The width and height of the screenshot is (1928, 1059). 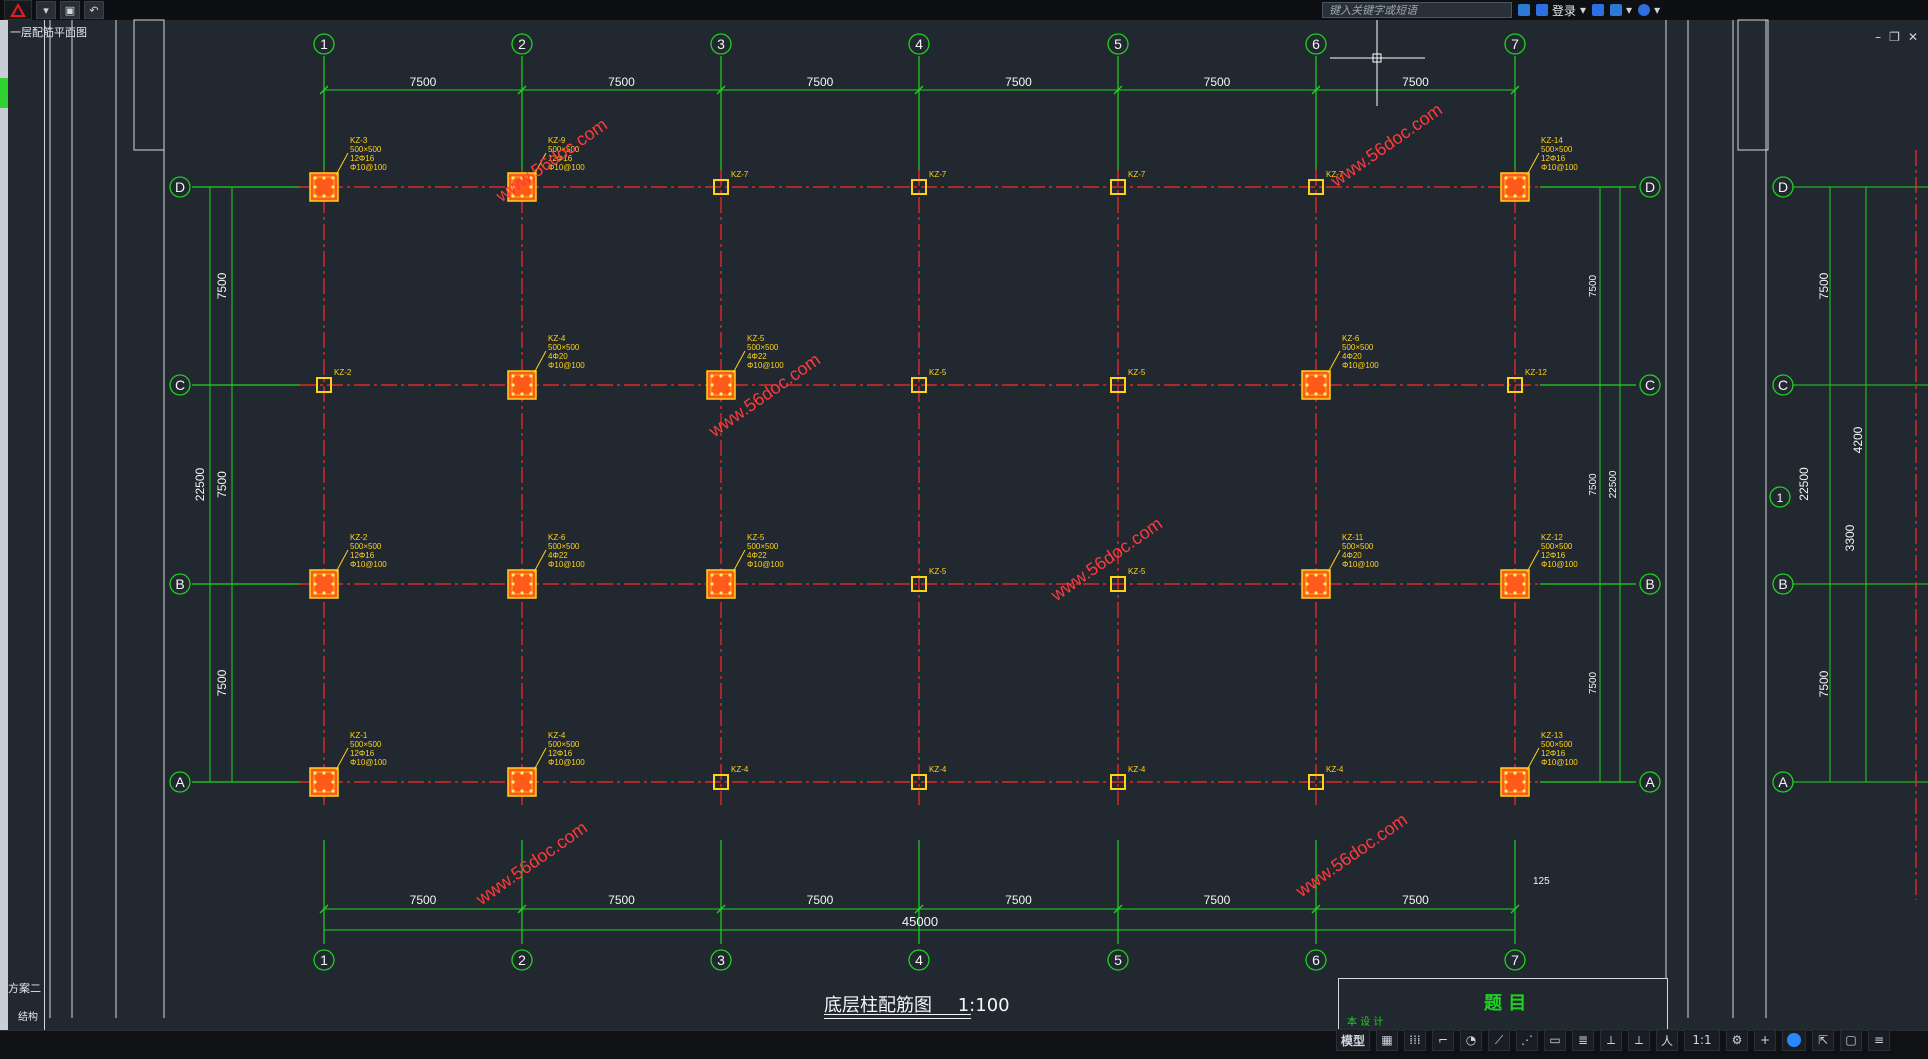 What do you see at coordinates (348, 566) in the screenshot?
I see `column-rowB-1: KZ-2500×50012Φ16Φ10@100` at bounding box center [348, 566].